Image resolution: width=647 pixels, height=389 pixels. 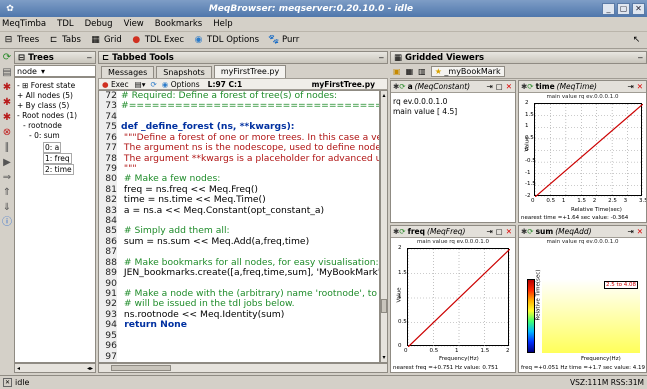 What do you see at coordinates (58, 169) in the screenshot?
I see `tree-item-time: 2: time` at bounding box center [58, 169].